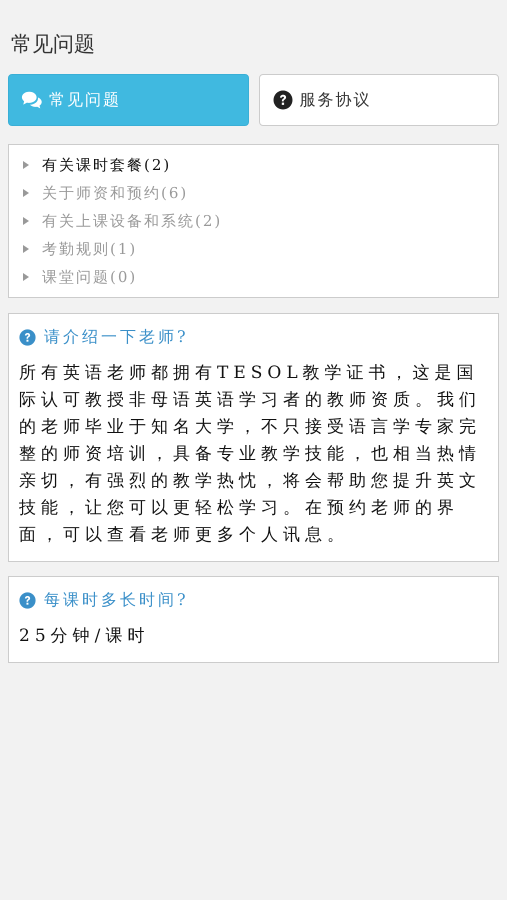 The image size is (507, 900). Describe the element at coordinates (90, 249) in the screenshot. I see `category-link: 考勤规则(1)` at that location.